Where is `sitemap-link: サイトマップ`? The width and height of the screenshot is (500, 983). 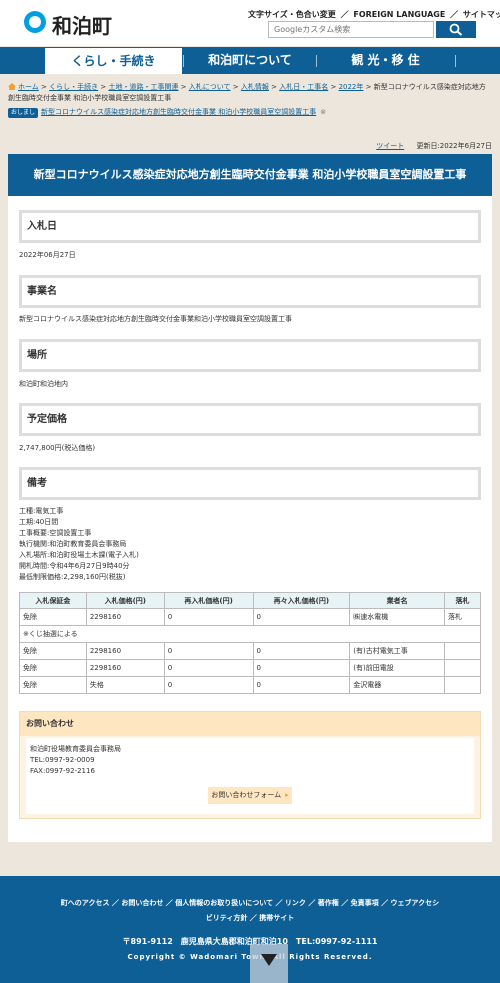
sitemap-link: サイトマップ is located at coordinates (481, 14).